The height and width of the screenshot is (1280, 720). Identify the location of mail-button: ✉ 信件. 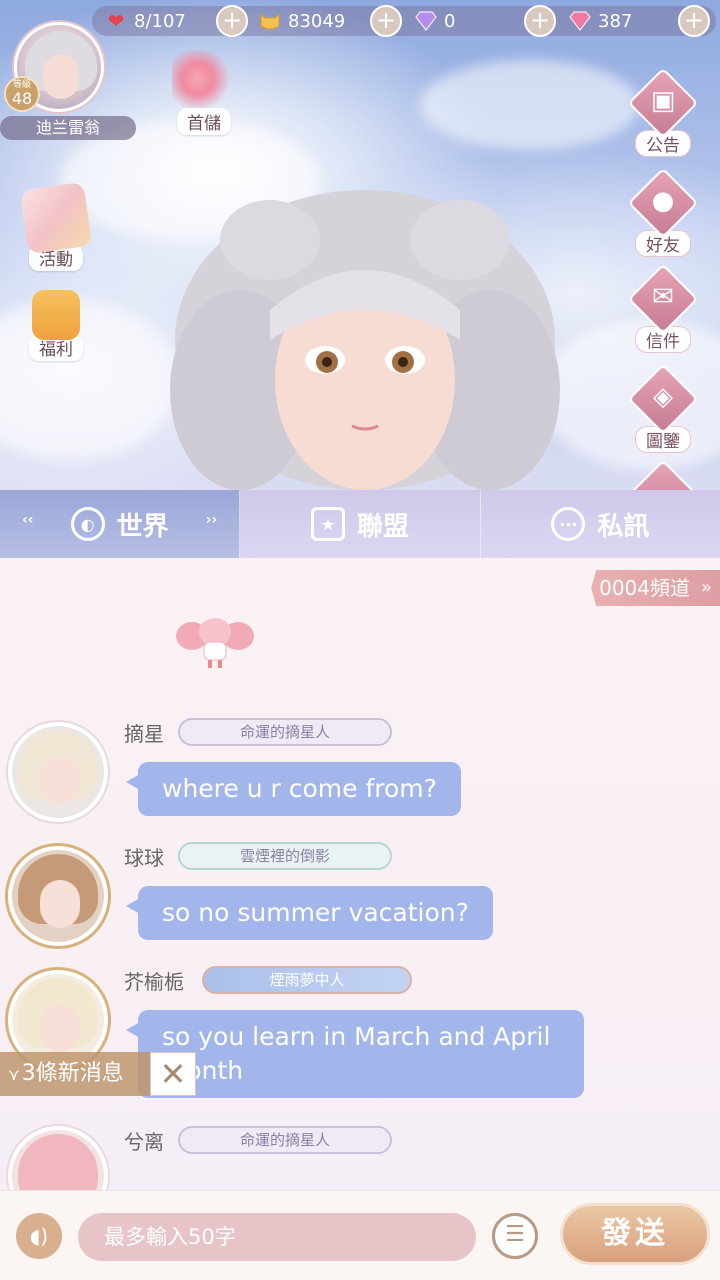
(663, 308).